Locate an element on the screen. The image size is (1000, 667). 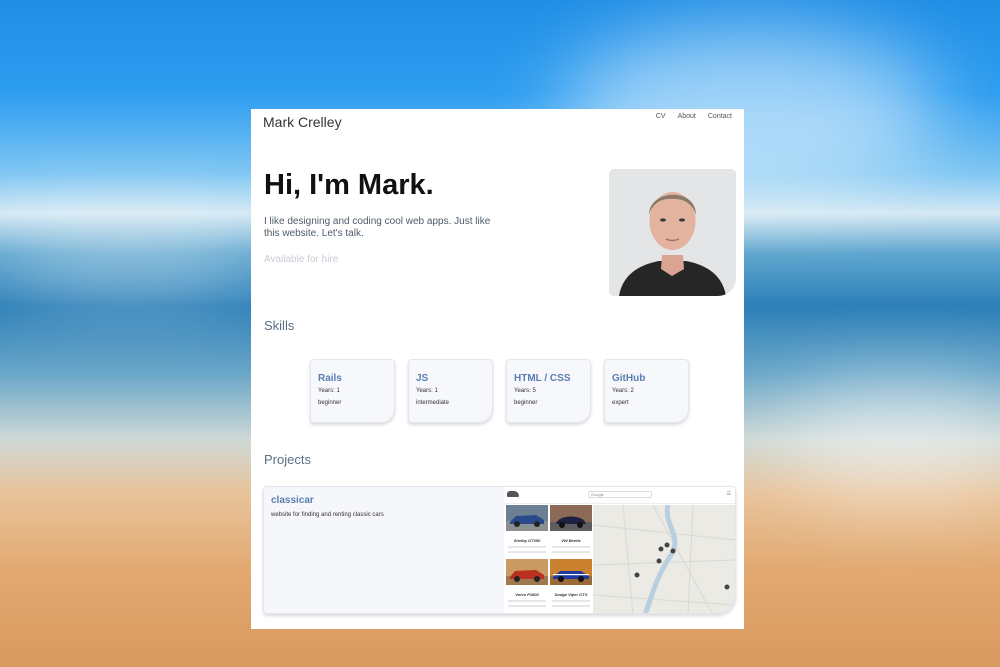
nav-link-about: About is located at coordinates (687, 116).